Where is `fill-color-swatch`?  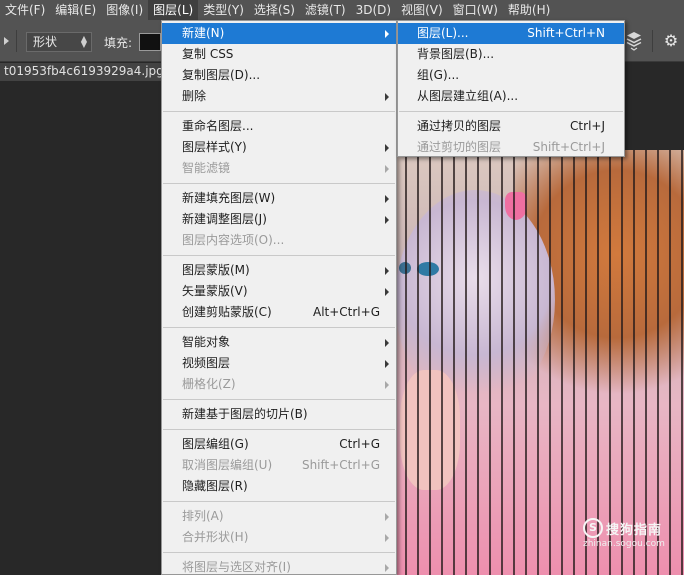 fill-color-swatch is located at coordinates (150, 42).